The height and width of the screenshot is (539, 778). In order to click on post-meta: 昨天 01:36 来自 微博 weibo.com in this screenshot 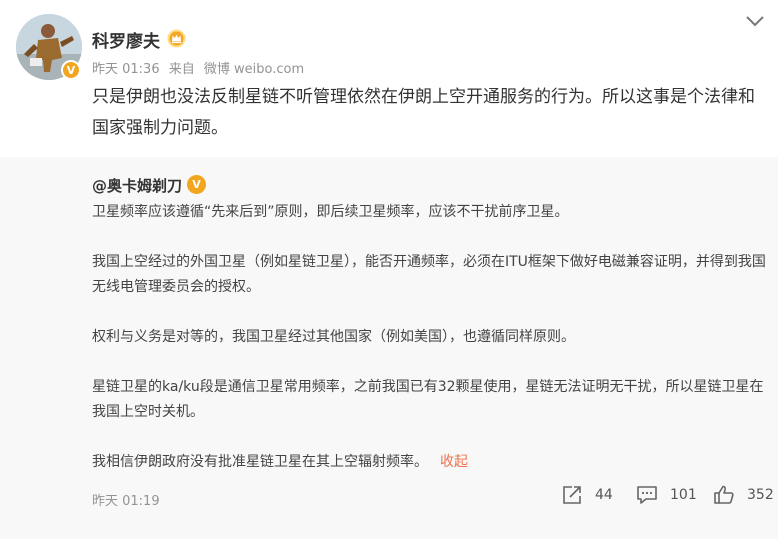, I will do `click(200, 67)`.